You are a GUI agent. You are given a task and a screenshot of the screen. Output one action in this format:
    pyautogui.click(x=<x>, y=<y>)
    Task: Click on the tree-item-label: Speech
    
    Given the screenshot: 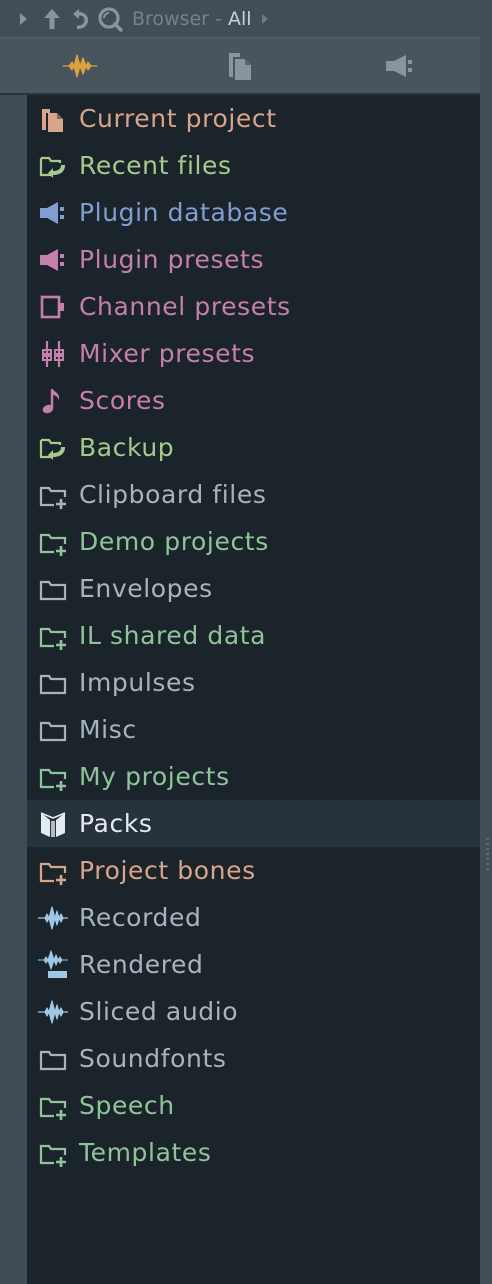 What is the action you would take?
    pyautogui.click(x=127, y=1105)
    